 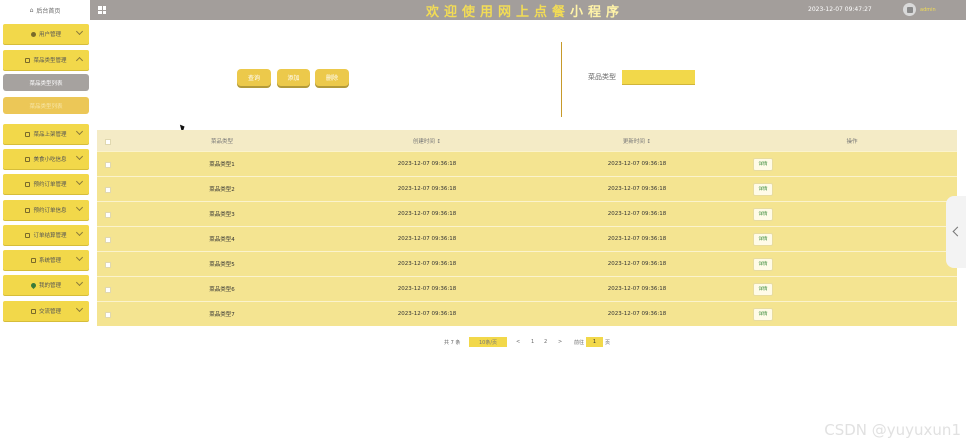 I want to click on pager-page-1: 1, so click(x=532, y=342).